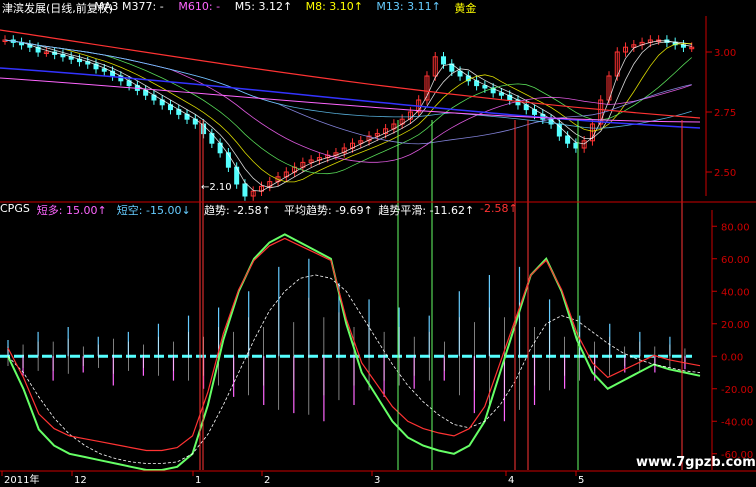 The height and width of the screenshot is (487, 756). Describe the element at coordinates (735, 325) in the screenshot. I see `indicator-tick-label: 20.00` at that location.